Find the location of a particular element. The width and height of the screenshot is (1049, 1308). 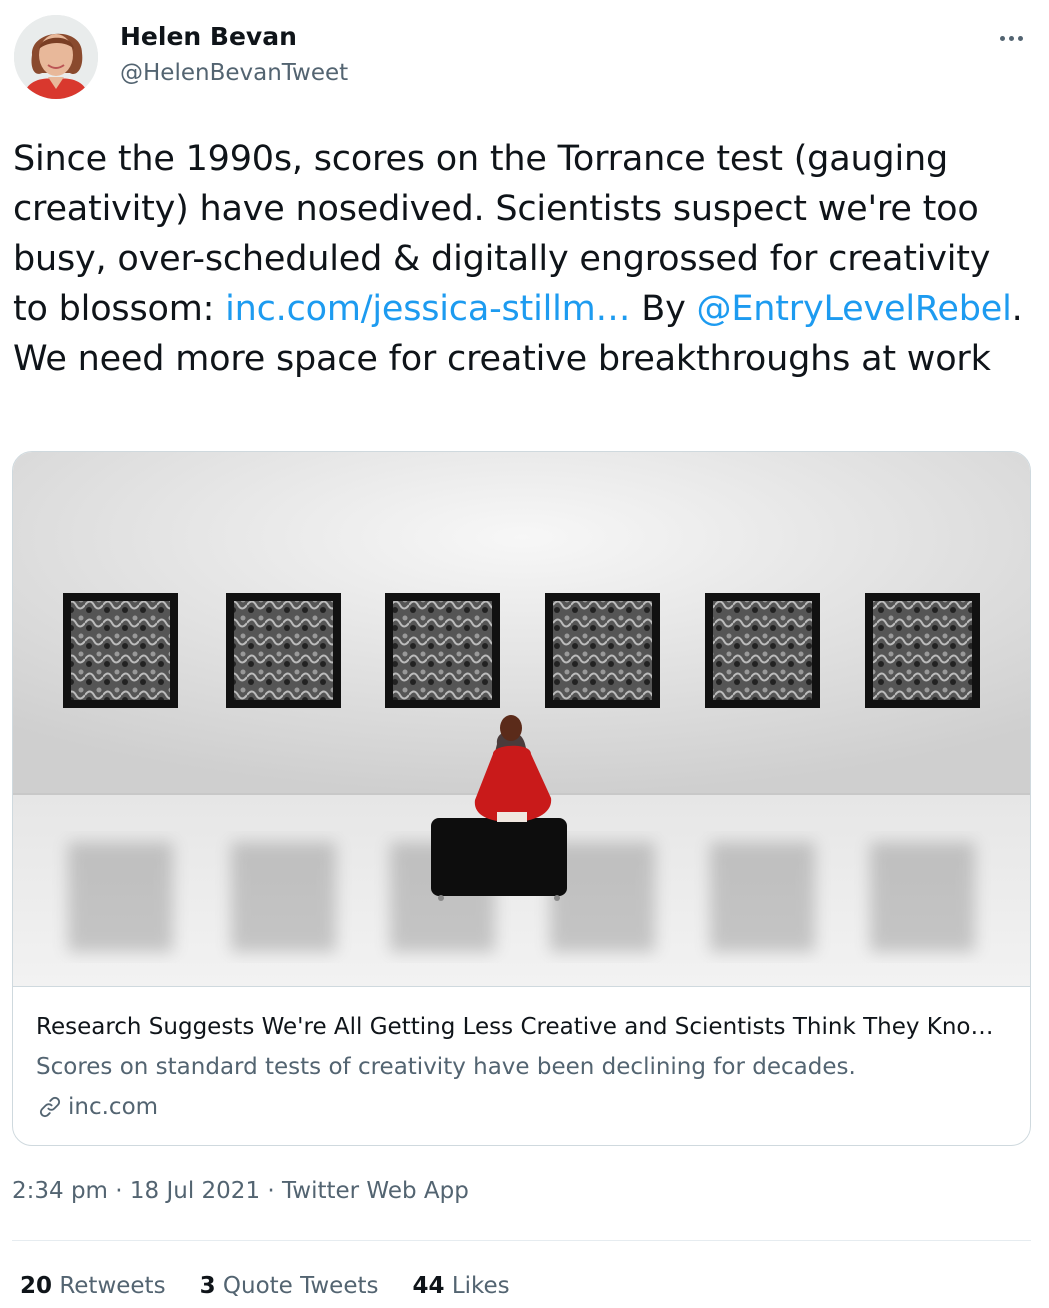

author-display-name: Helen Bevan is located at coordinates (208, 36).